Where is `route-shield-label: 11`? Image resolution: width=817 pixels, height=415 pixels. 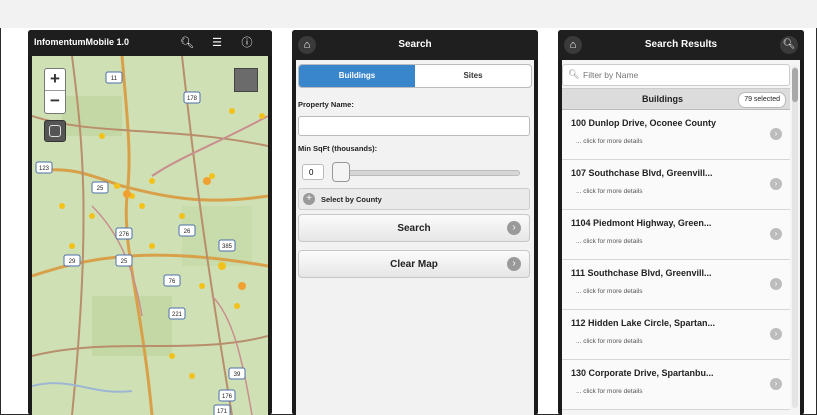
route-shield-label: 11 is located at coordinates (114, 79).